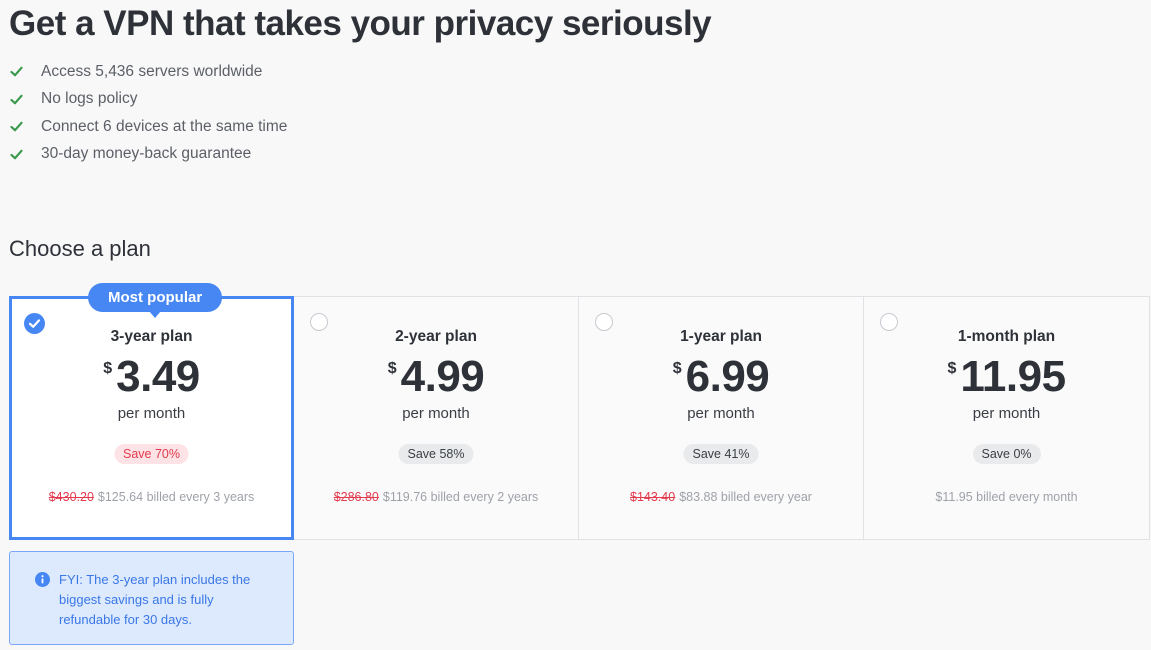  Describe the element at coordinates (151, 454) in the screenshot. I see `savings-badge: Save 70%` at that location.